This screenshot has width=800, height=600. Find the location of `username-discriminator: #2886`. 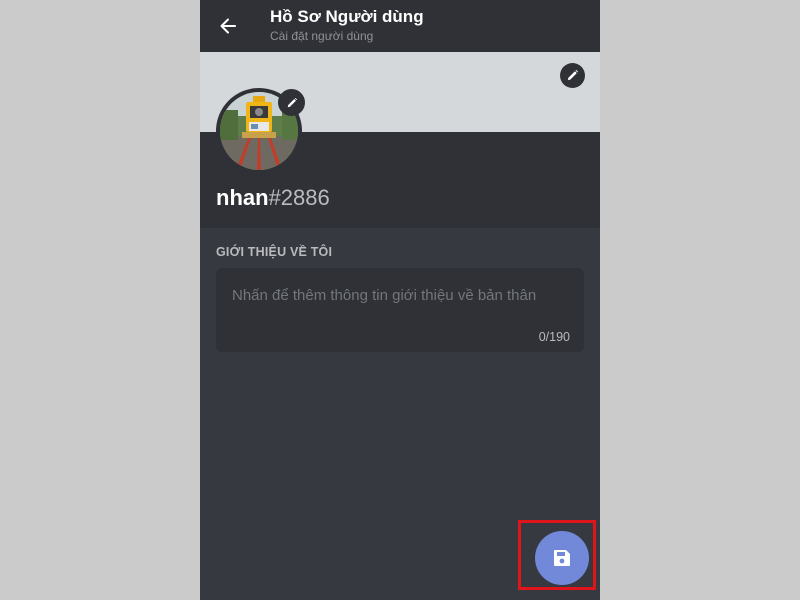

username-discriminator: #2886 is located at coordinates (299, 197).